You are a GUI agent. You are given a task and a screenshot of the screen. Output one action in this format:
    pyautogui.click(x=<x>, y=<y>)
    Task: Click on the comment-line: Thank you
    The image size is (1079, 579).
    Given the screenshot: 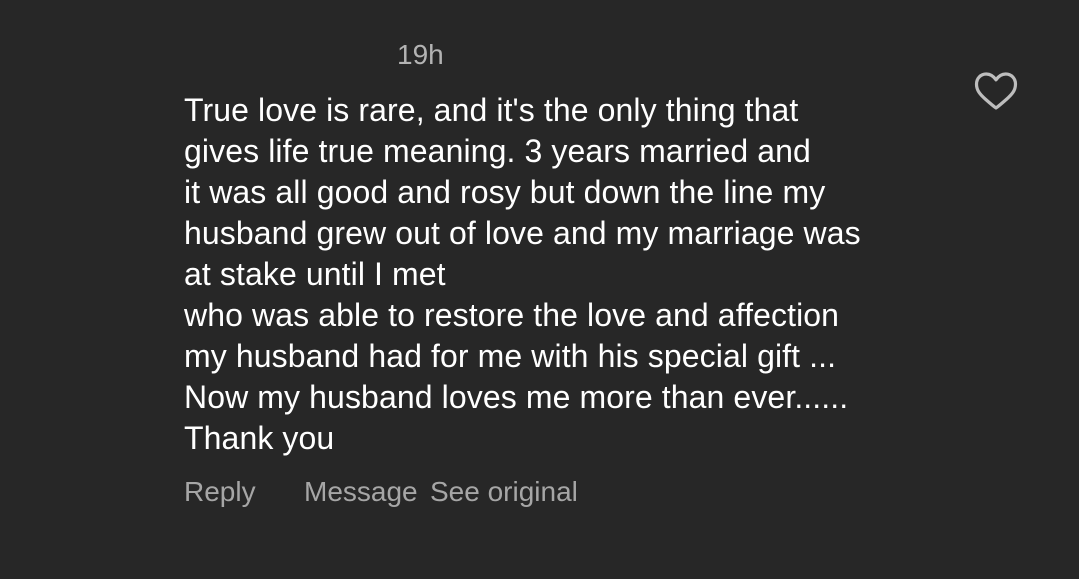 What is the action you would take?
    pyautogui.click(x=259, y=438)
    